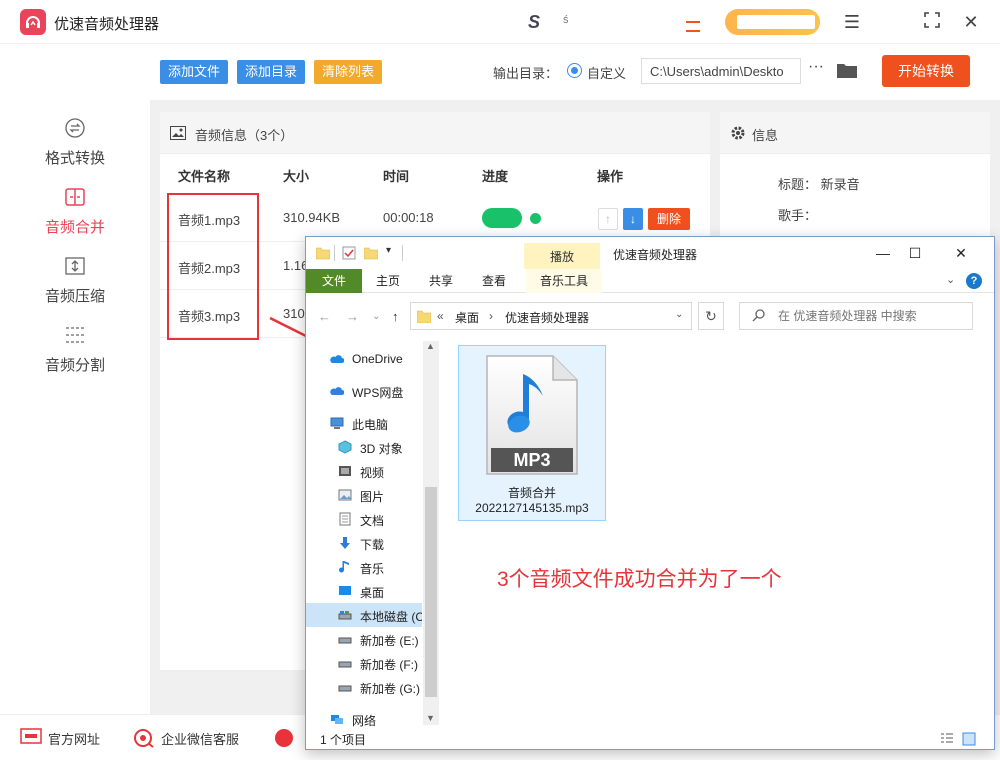 Image resolution: width=1000 pixels, height=760 pixels. I want to click on tab-home: 主页, so click(388, 281).